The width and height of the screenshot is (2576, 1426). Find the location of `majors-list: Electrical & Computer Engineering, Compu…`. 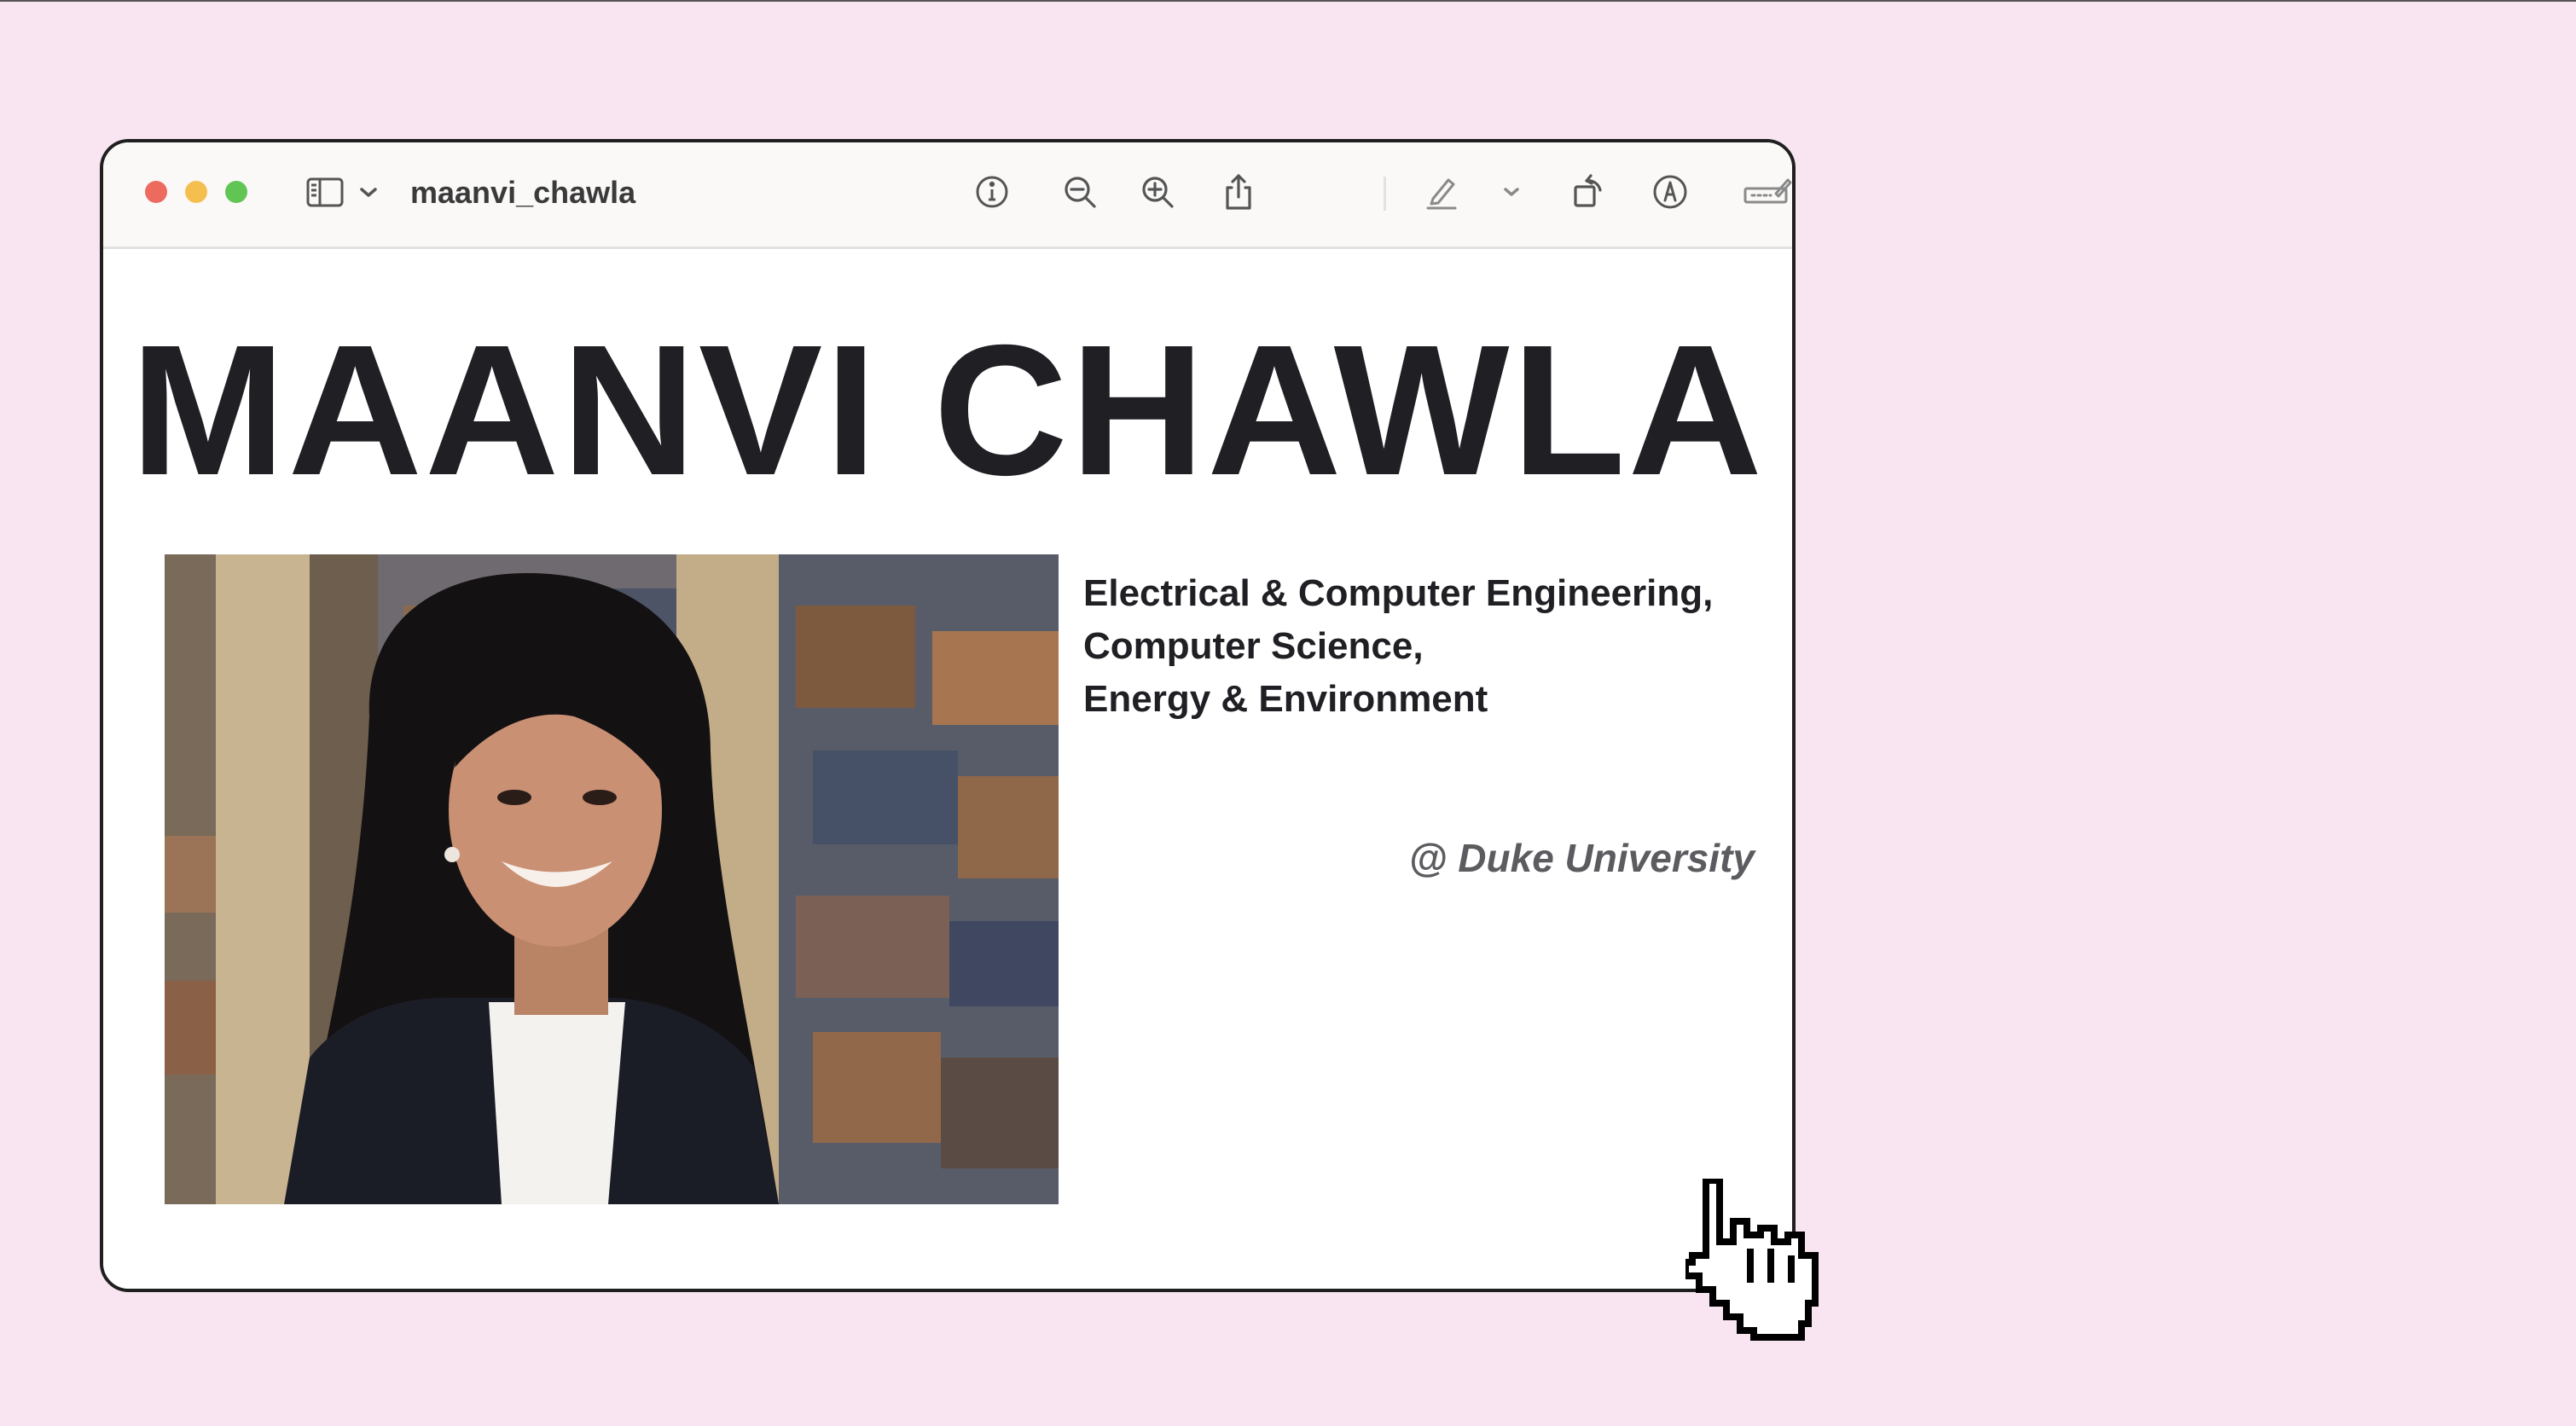

majors-list: Electrical & Computer Engineering, Compu… is located at coordinates (1420, 647).